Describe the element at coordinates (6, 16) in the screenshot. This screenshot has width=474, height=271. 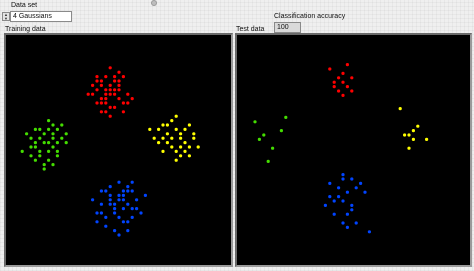
I see `dataset-spinner: ▲ ▼` at that location.